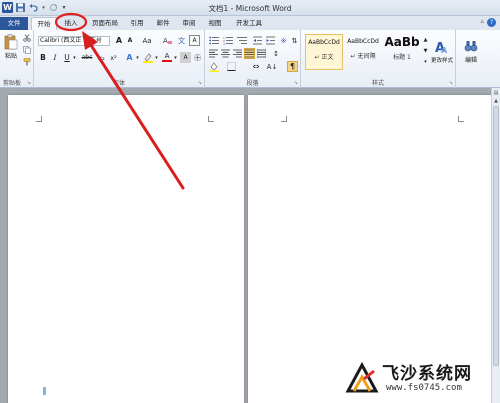 The width and height of the screenshot is (500, 403). Describe the element at coordinates (272, 66) in the screenshot. I see `paragraph-sort-icon: A↓` at that location.